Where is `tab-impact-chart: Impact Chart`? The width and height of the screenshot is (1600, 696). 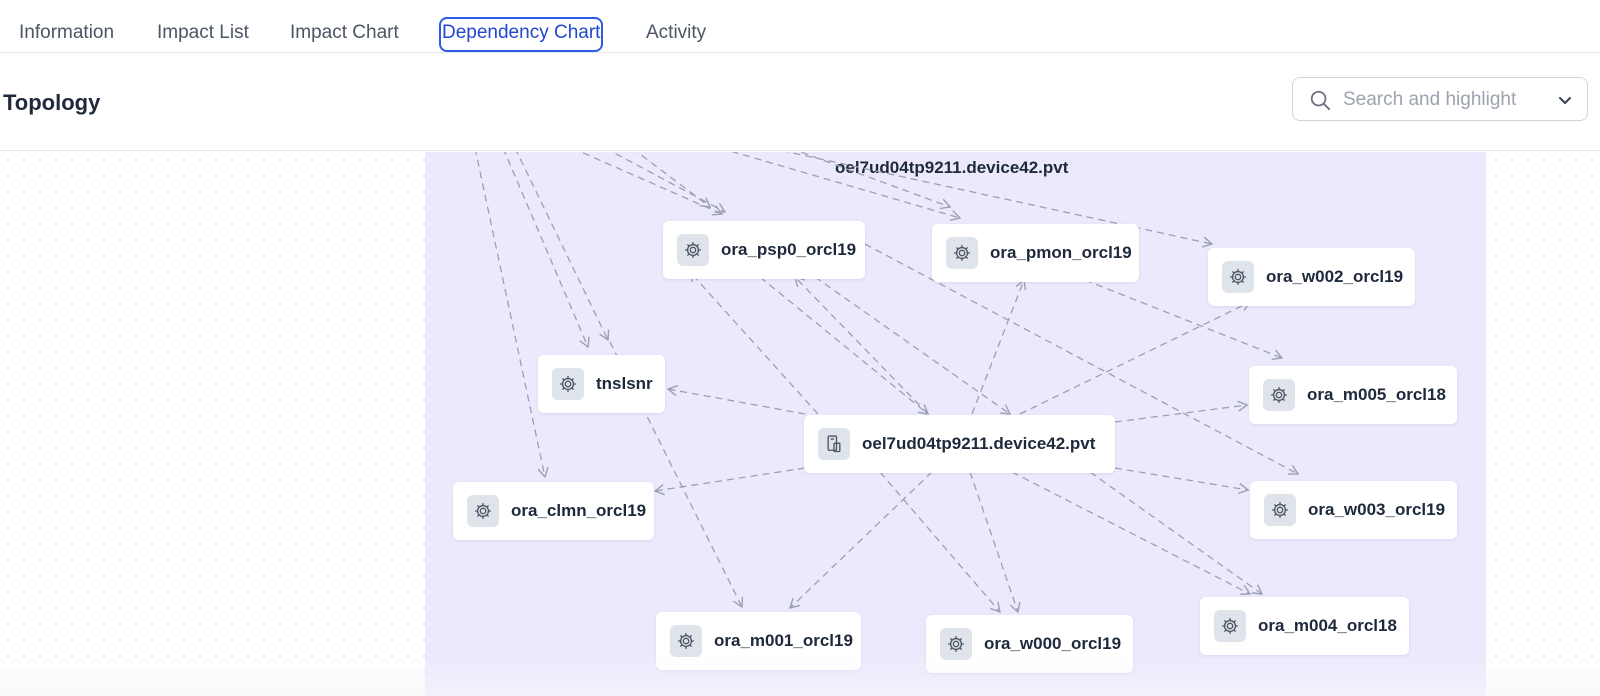
tab-impact-chart: Impact Chart is located at coordinates (344, 35).